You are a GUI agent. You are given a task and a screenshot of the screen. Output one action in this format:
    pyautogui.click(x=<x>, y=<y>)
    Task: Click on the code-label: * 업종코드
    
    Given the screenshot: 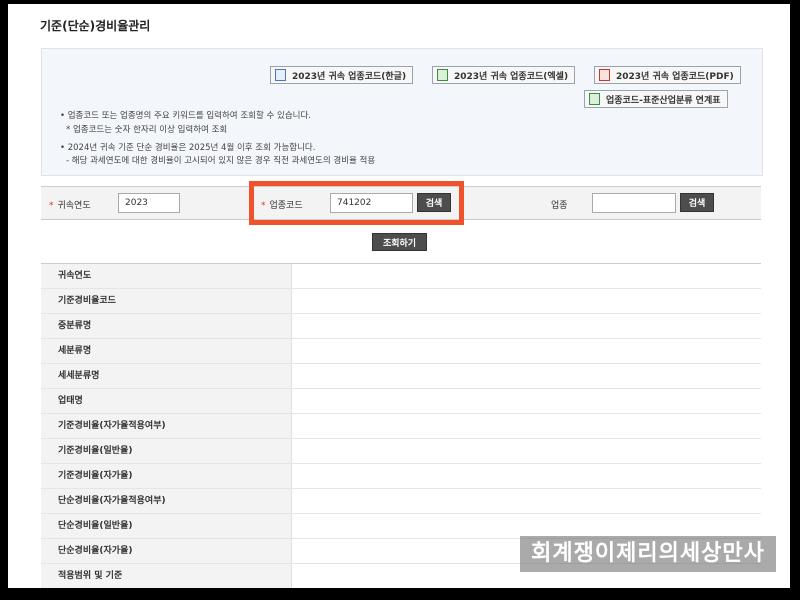 What is the action you would take?
    pyautogui.click(x=282, y=204)
    